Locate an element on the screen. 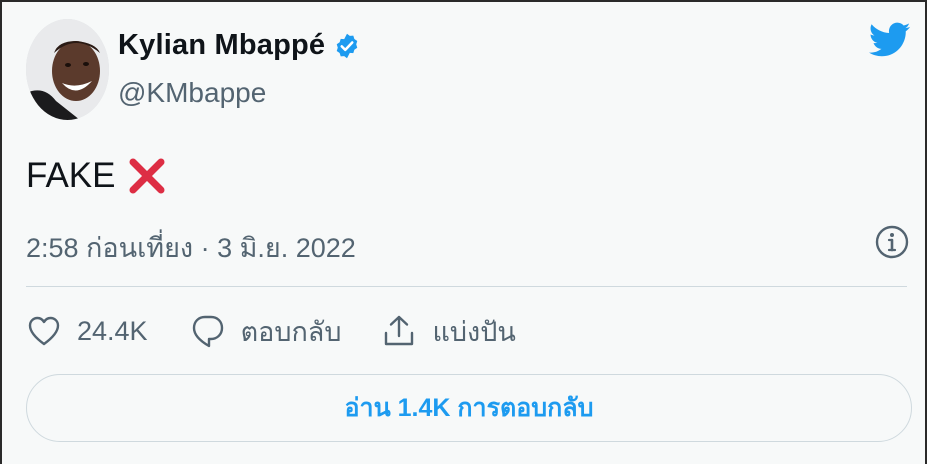 The image size is (927, 464). like-button: 24.4K is located at coordinates (87, 331).